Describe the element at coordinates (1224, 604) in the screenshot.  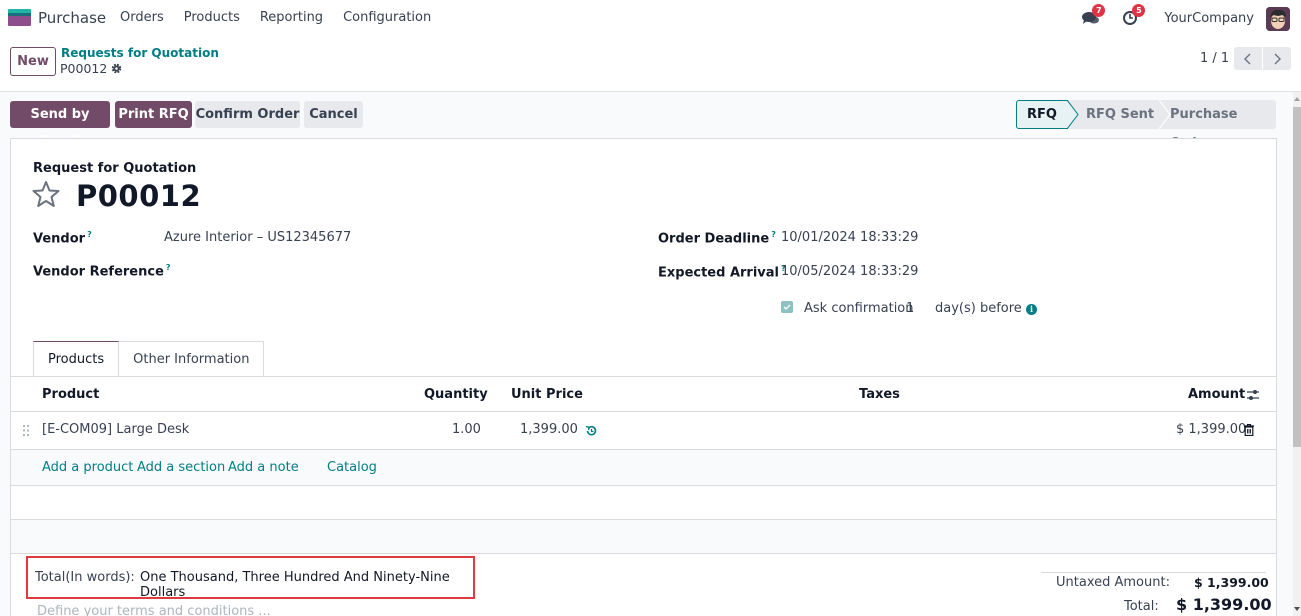
I see `total-value: $ 1,399.00` at that location.